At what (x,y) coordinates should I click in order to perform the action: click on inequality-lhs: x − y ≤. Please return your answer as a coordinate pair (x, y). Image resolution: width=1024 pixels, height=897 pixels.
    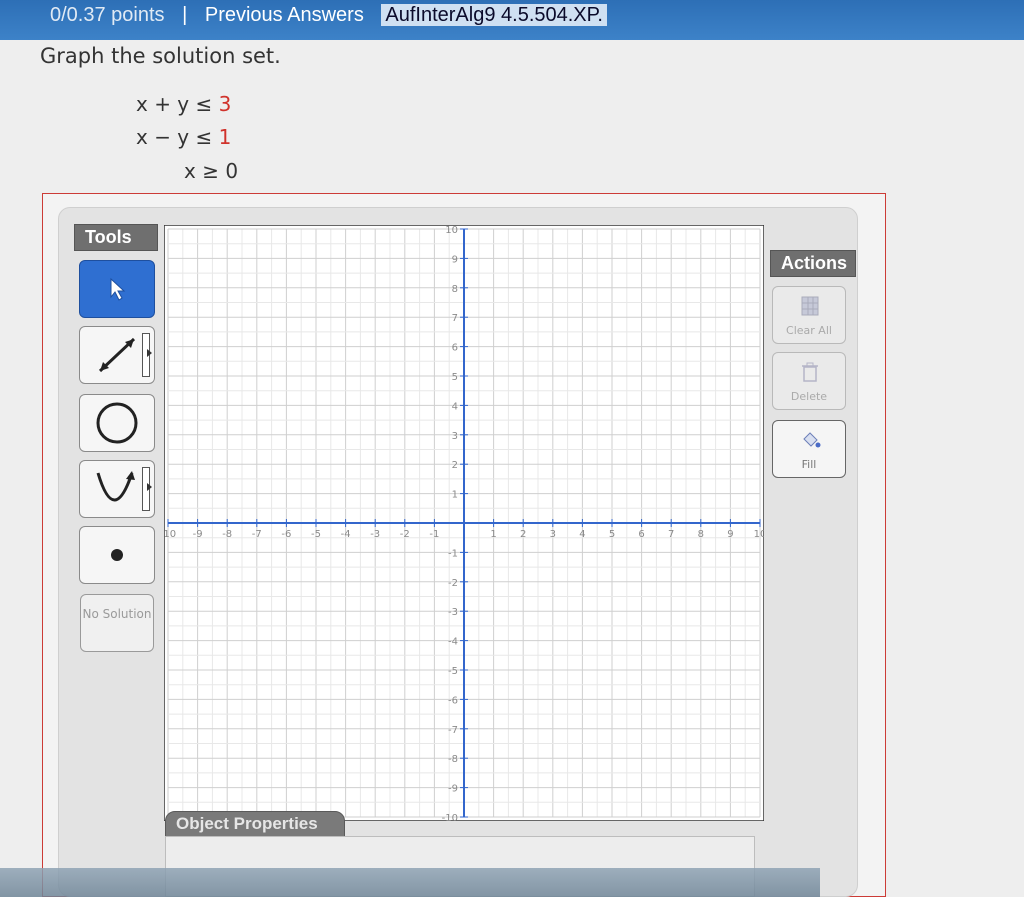
    Looking at the image, I should click on (177, 137).